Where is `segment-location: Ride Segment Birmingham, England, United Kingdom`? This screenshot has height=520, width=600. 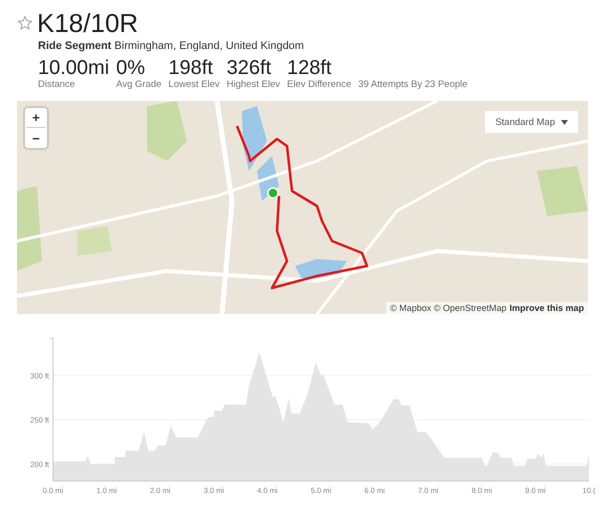 segment-location: Ride Segment Birmingham, England, United Kingdom is located at coordinates (171, 46).